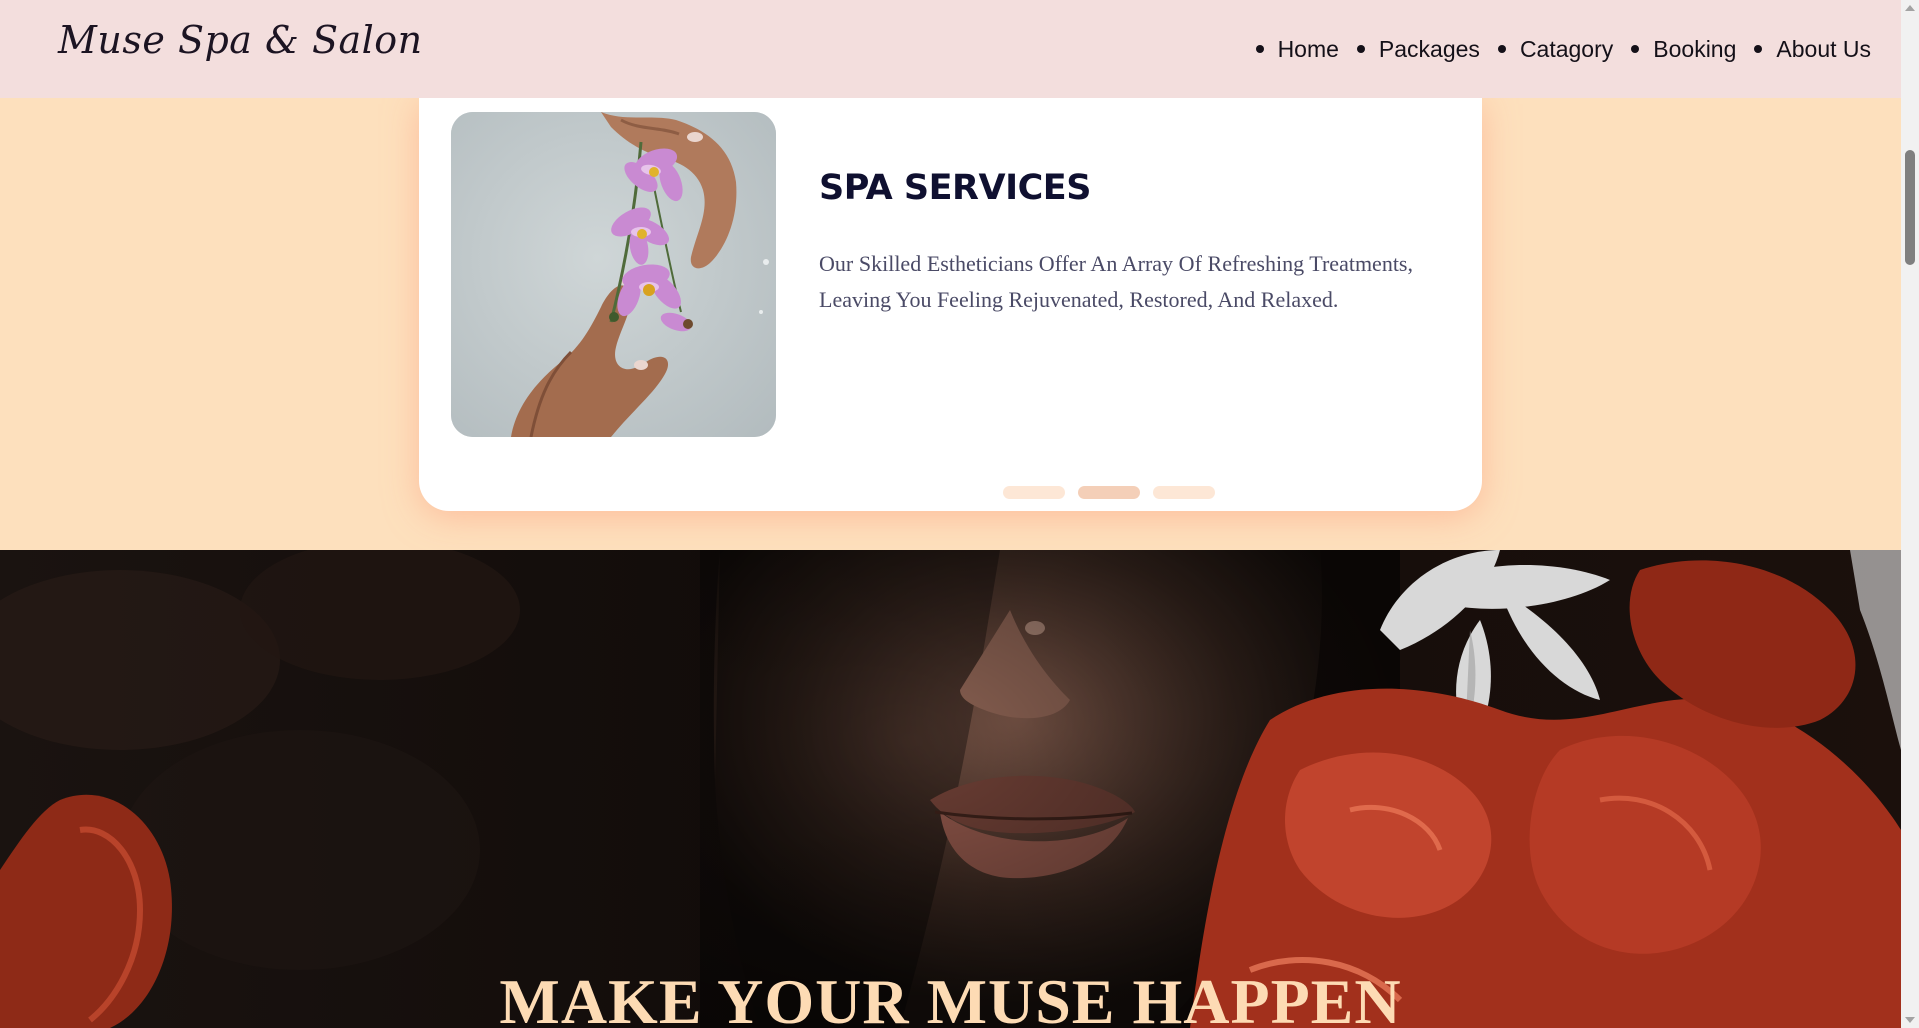 Image resolution: width=1919 pixels, height=1028 pixels. I want to click on scrollbar-thumb, so click(1910, 207).